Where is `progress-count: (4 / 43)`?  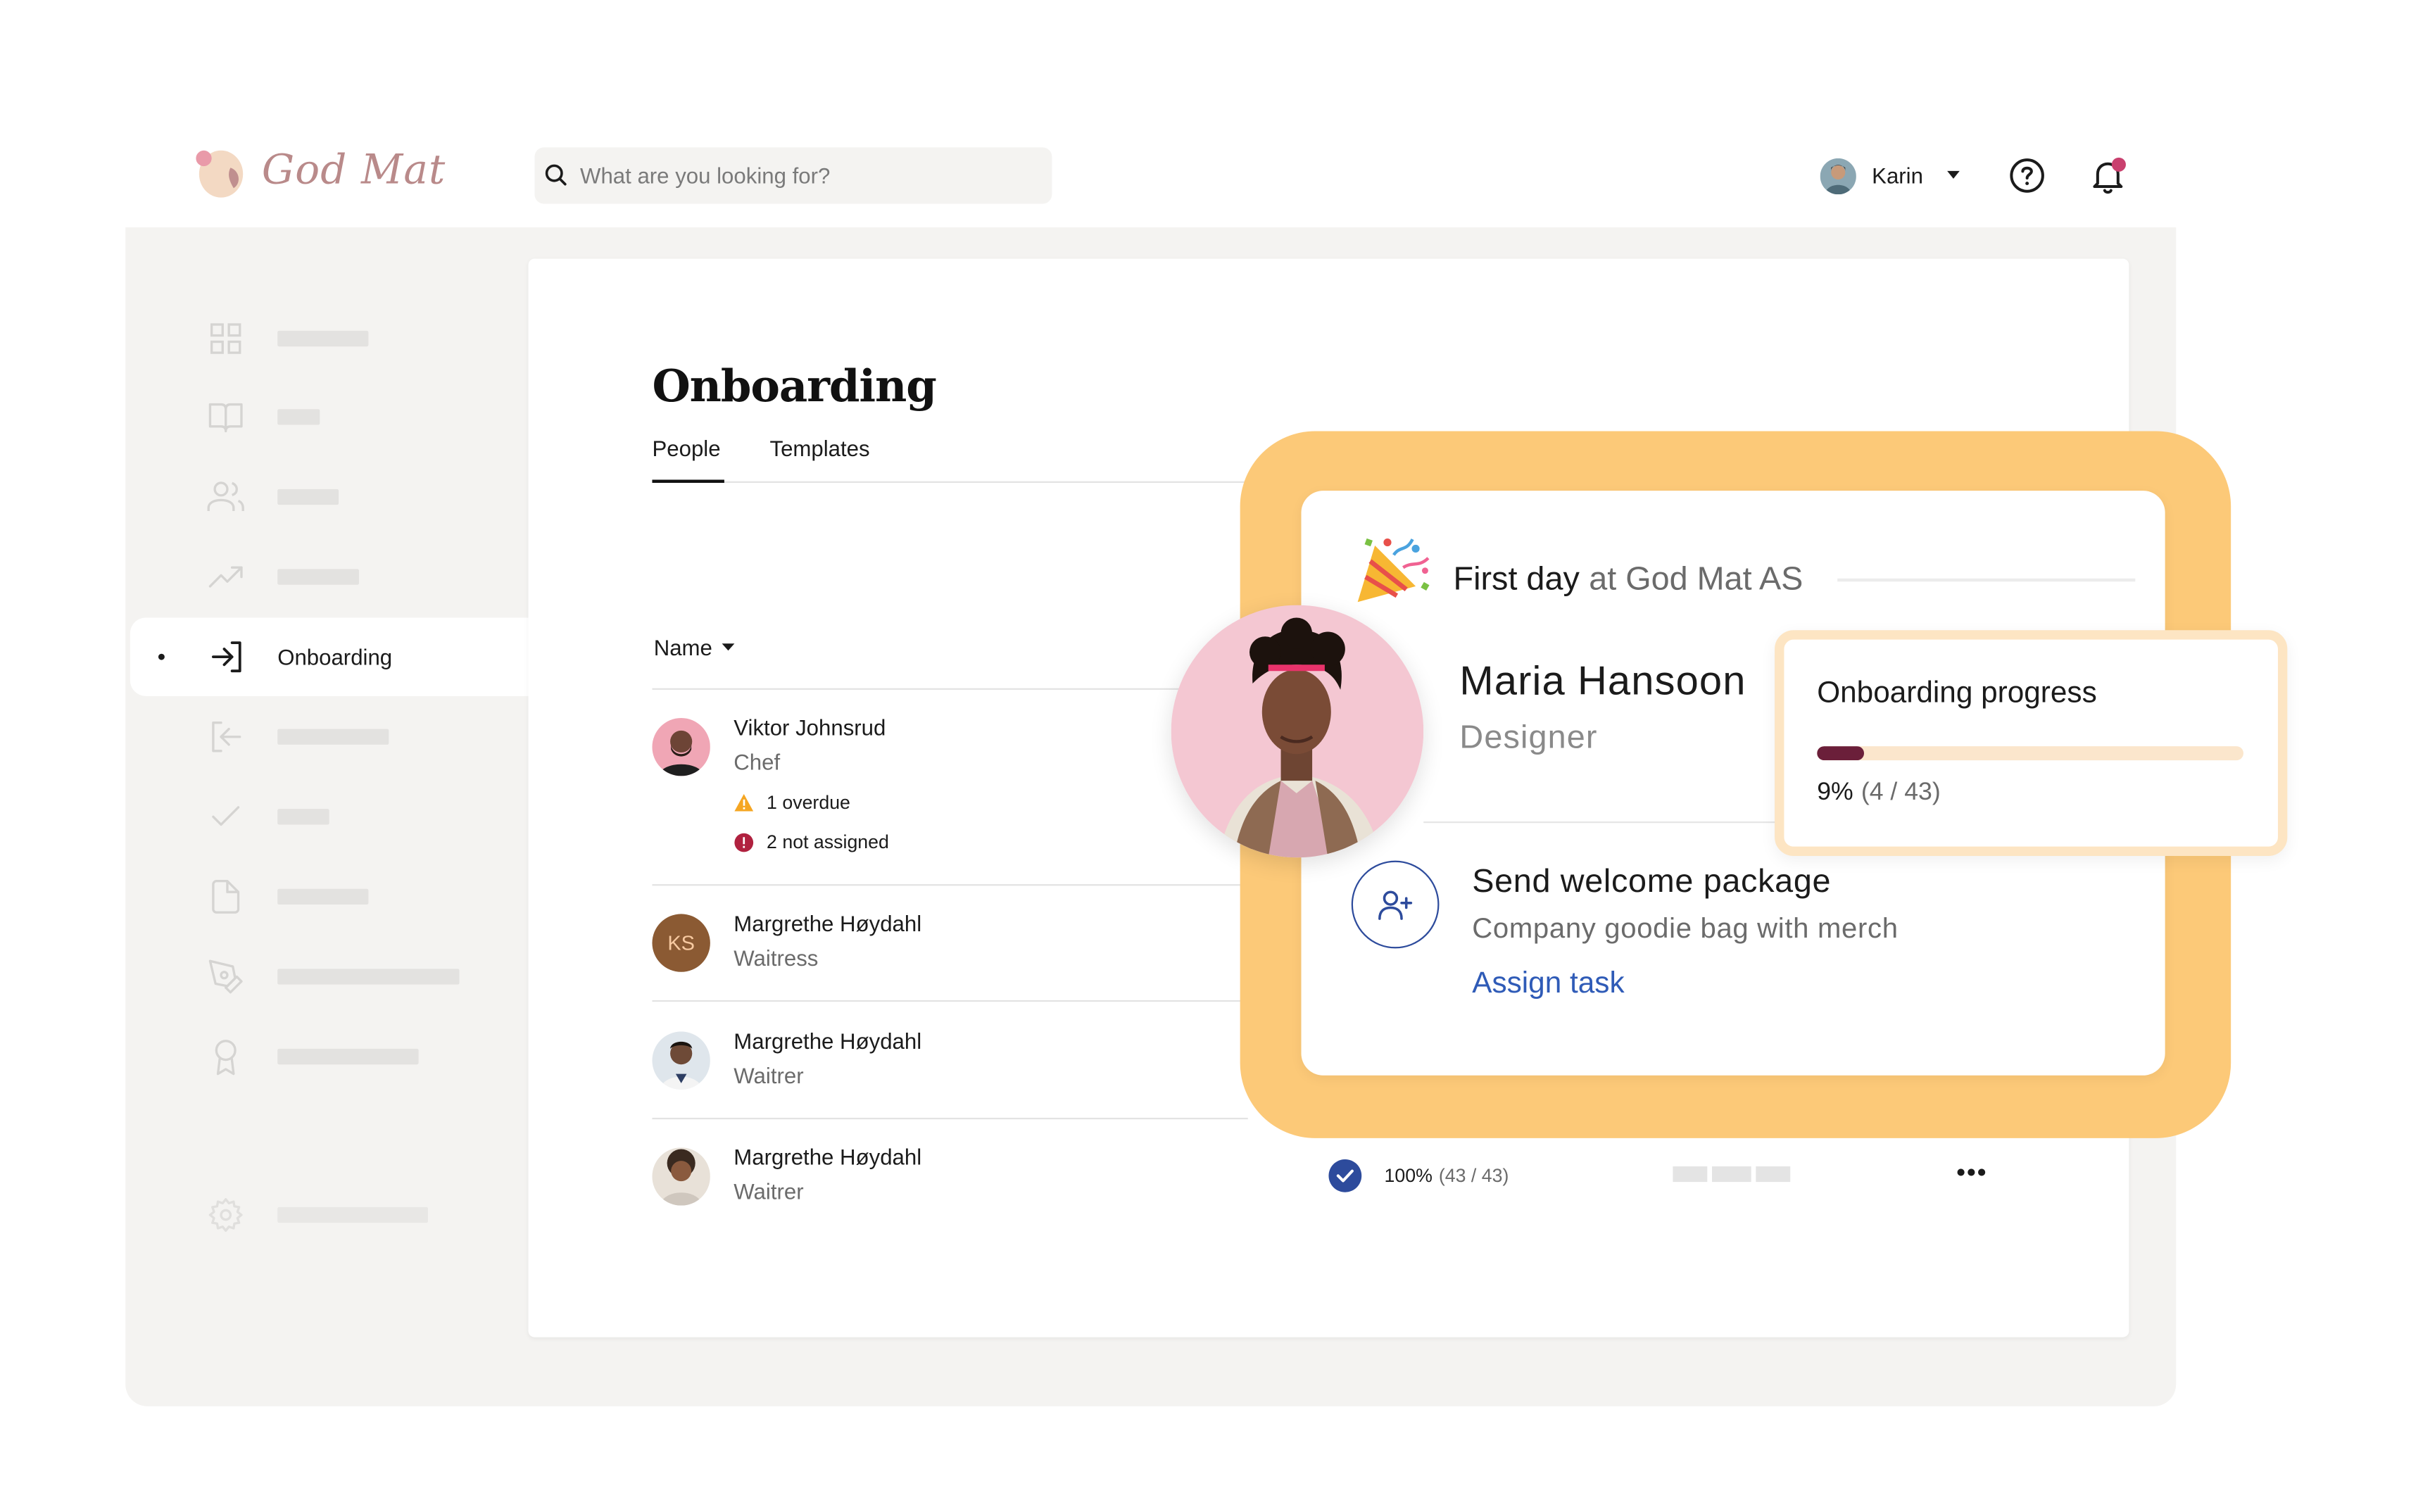
progress-count: (4 / 43) is located at coordinates (1901, 793).